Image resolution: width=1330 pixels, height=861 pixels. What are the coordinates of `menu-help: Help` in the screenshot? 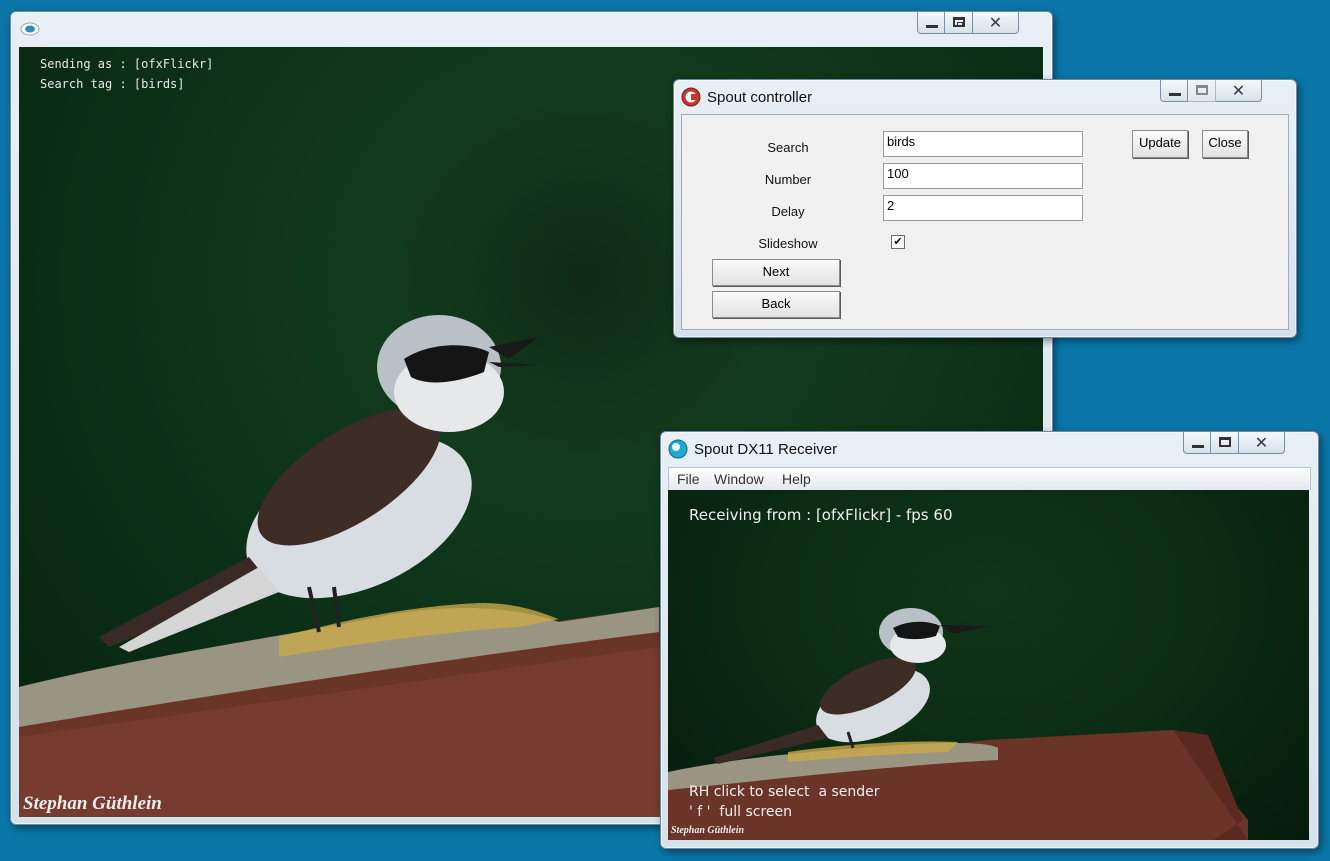 It's located at (796, 479).